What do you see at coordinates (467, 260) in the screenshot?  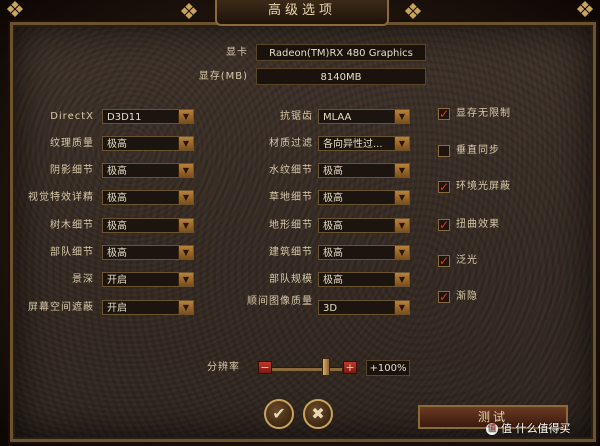 I see `checkbox-label: 泛光` at bounding box center [467, 260].